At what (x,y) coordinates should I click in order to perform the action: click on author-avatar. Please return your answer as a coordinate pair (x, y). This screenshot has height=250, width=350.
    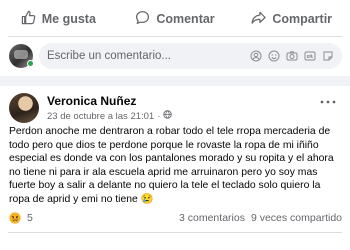
    Looking at the image, I should click on (24, 108).